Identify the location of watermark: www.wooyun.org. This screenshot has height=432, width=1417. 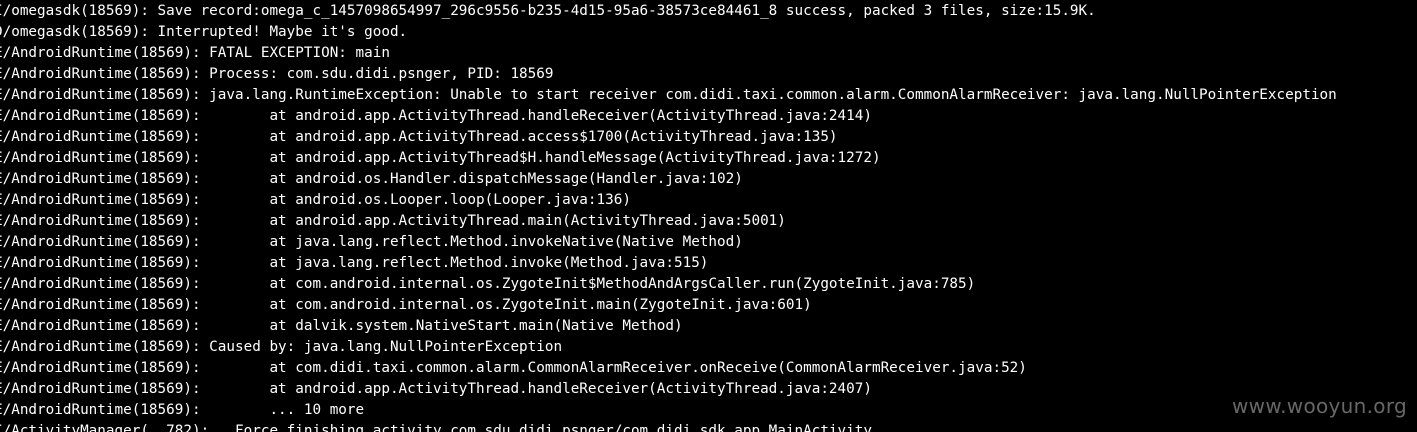
(1319, 406).